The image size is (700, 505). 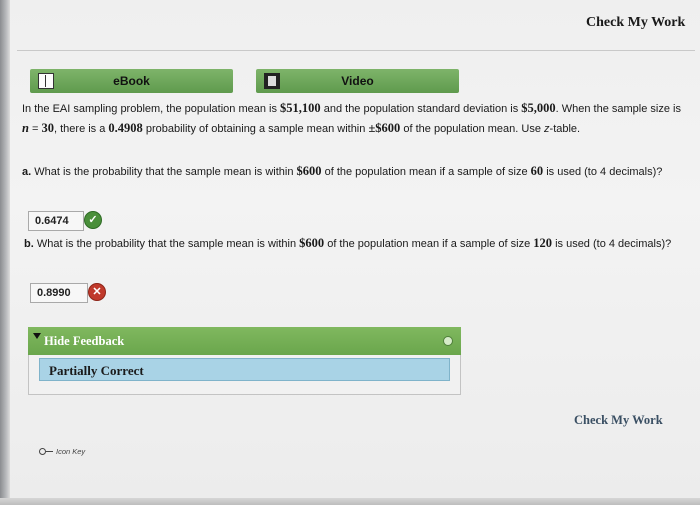 I want to click on video-button: Video, so click(x=357, y=81).